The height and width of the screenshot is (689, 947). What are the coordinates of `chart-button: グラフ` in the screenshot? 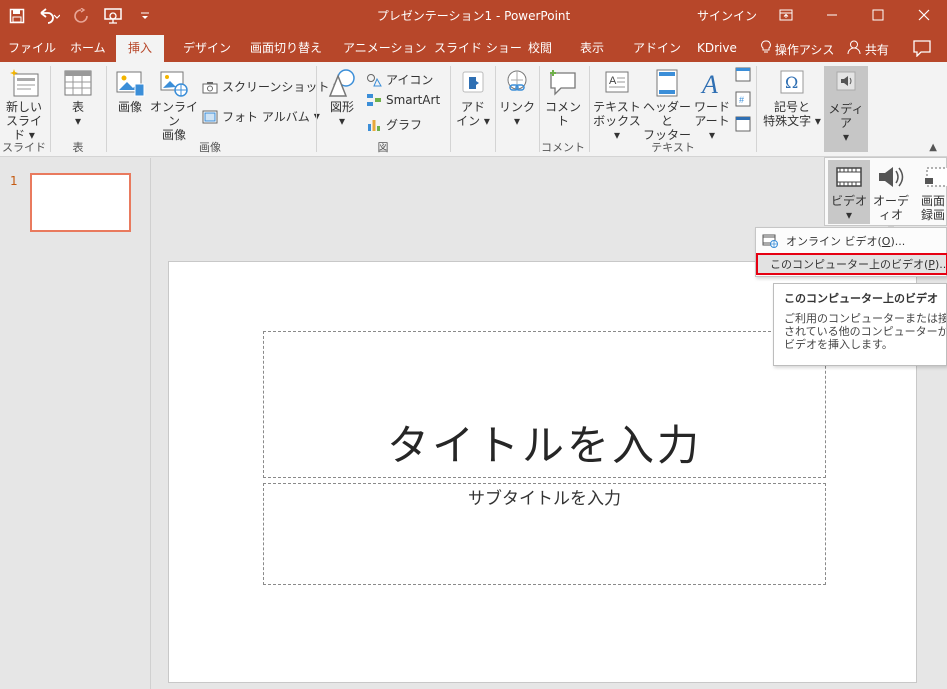 It's located at (394, 124).